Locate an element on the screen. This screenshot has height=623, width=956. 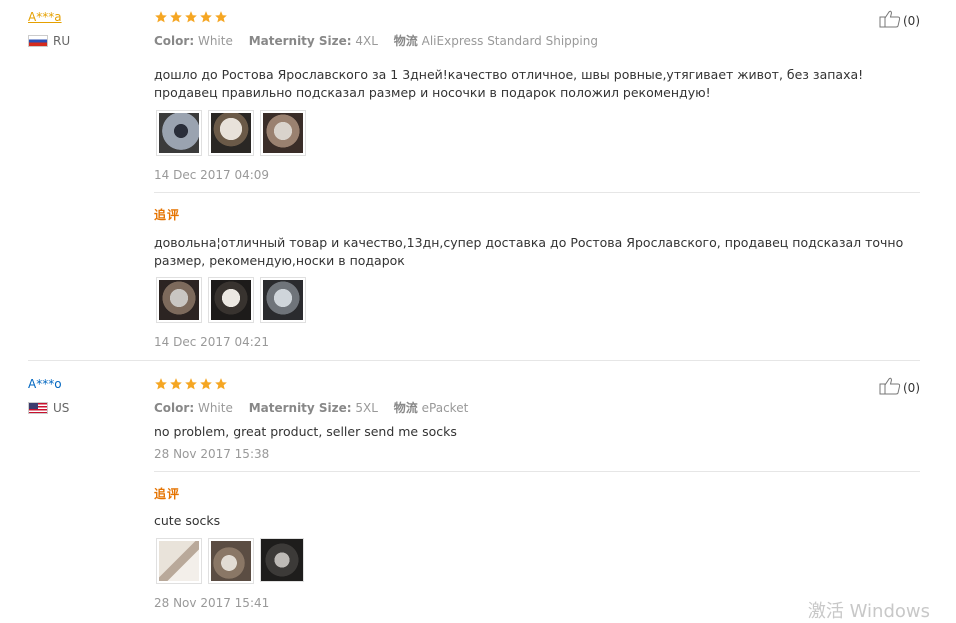
shipping-value: AliExpress Standard Shipping is located at coordinates (509, 41).